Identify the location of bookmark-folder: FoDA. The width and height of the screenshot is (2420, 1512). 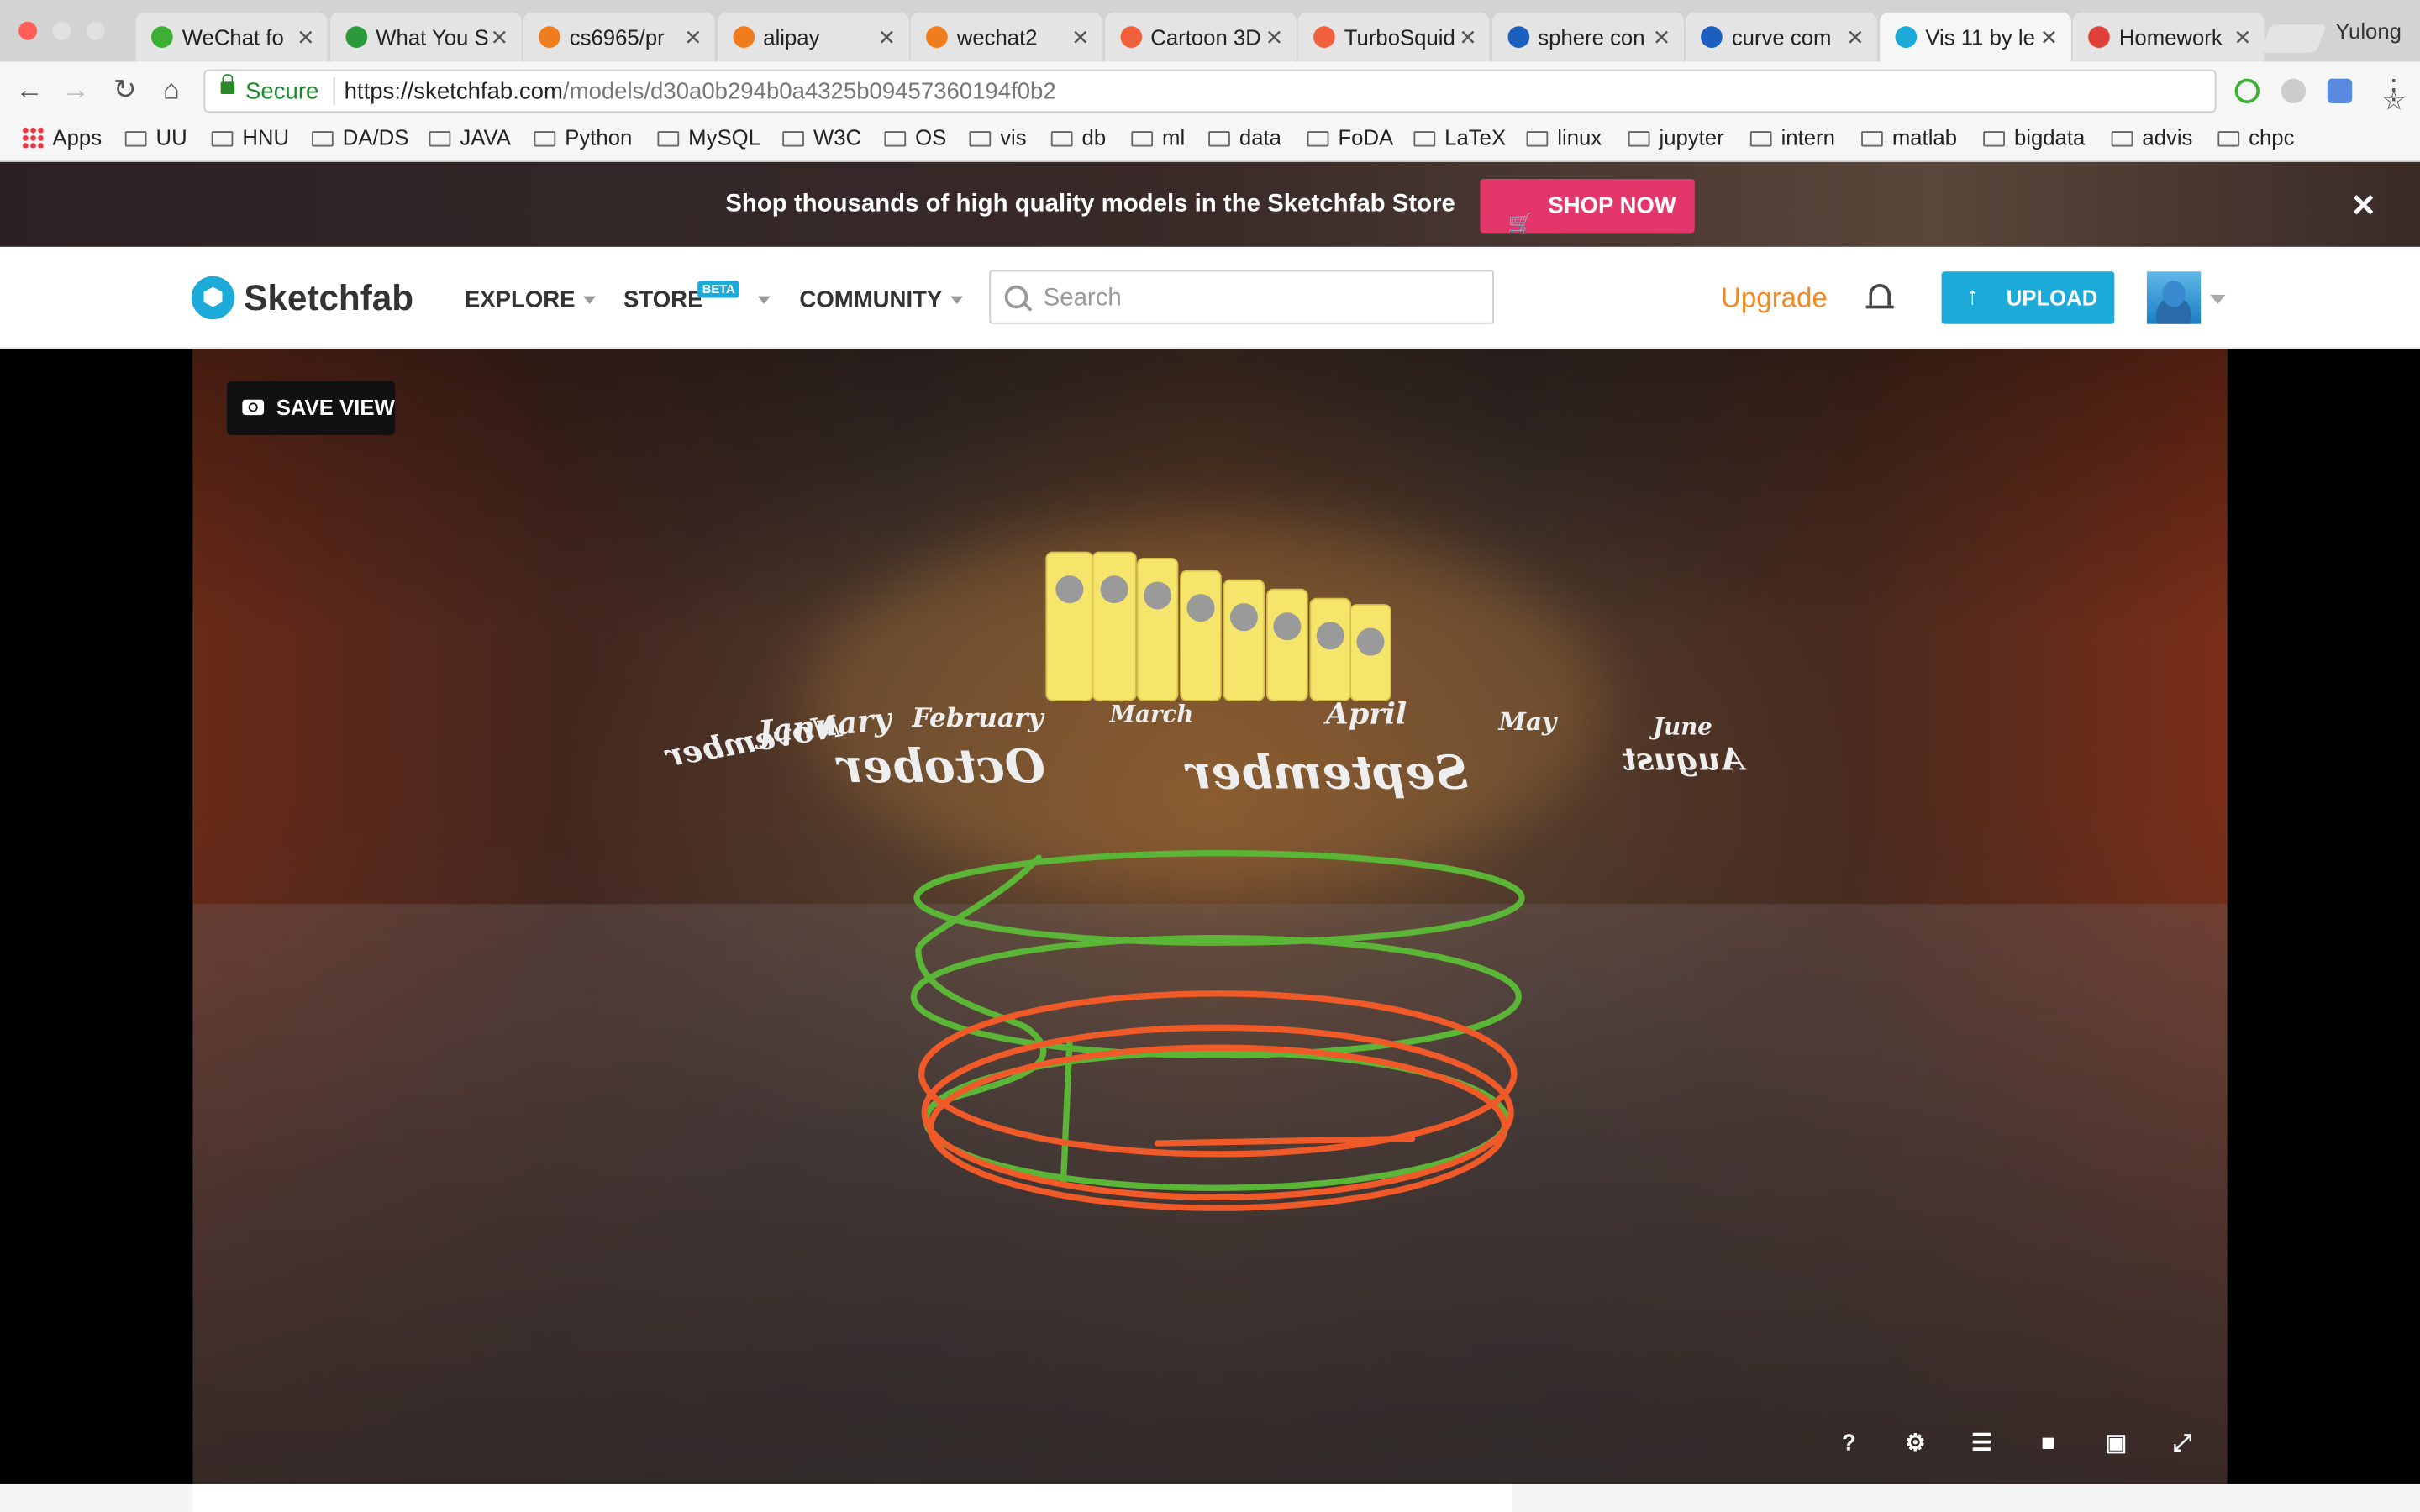
(1350, 137).